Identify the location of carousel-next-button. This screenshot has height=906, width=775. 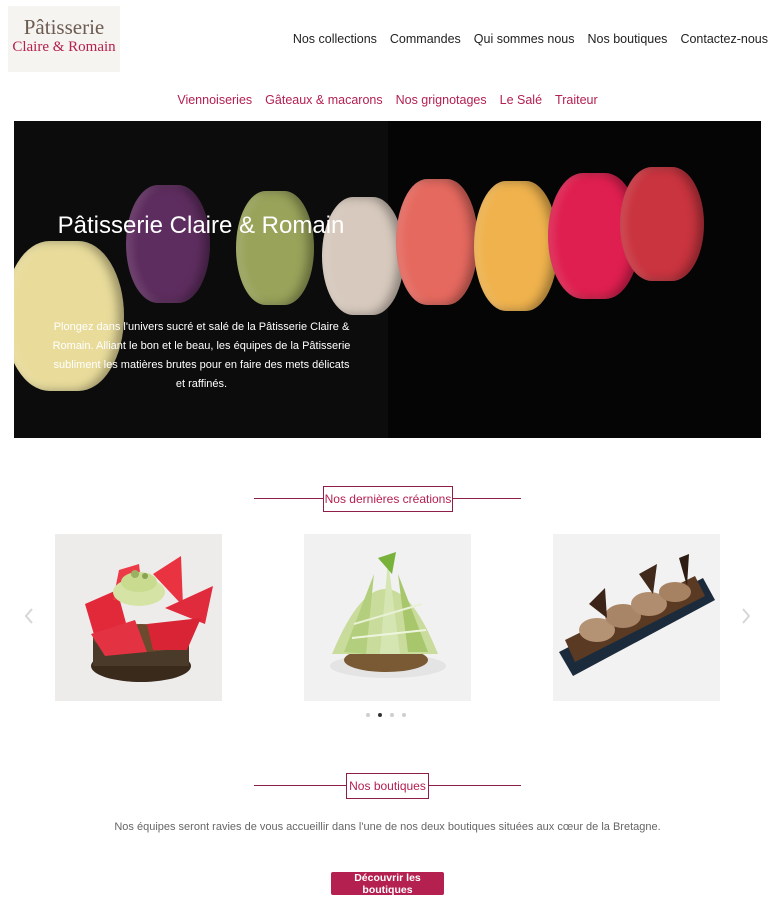
(746, 618).